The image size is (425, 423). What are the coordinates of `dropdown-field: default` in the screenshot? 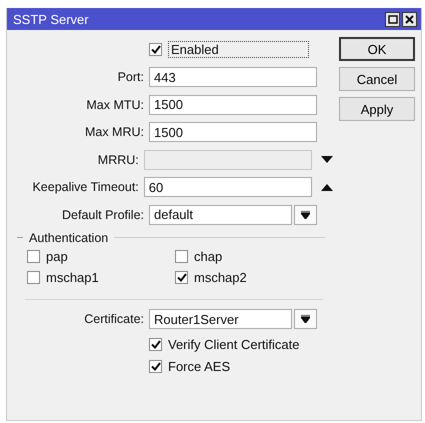 It's located at (220, 214).